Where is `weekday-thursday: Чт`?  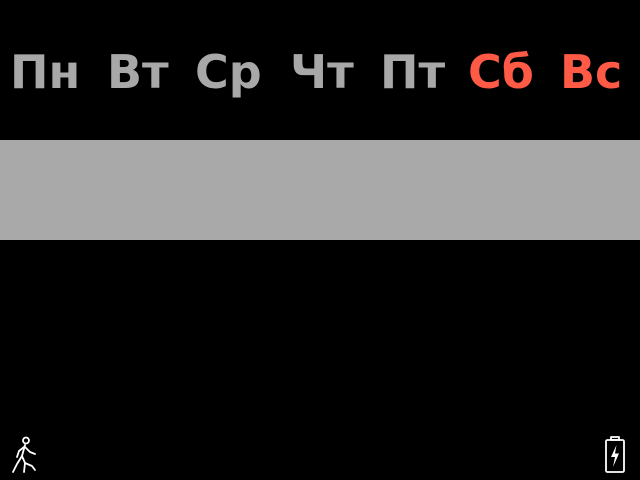 weekday-thursday: Чт is located at coordinates (322, 72).